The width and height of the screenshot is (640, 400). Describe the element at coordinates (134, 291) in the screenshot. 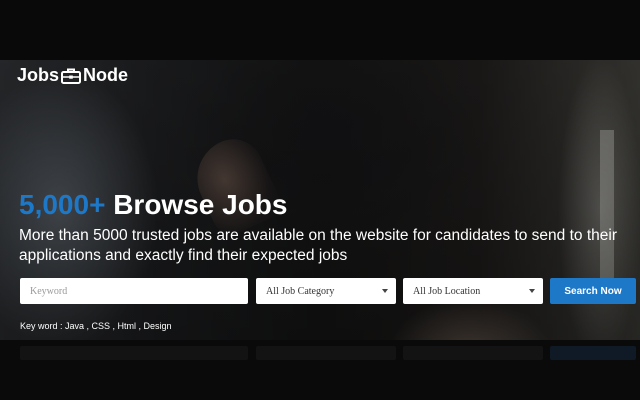

I see `keyword-input` at that location.